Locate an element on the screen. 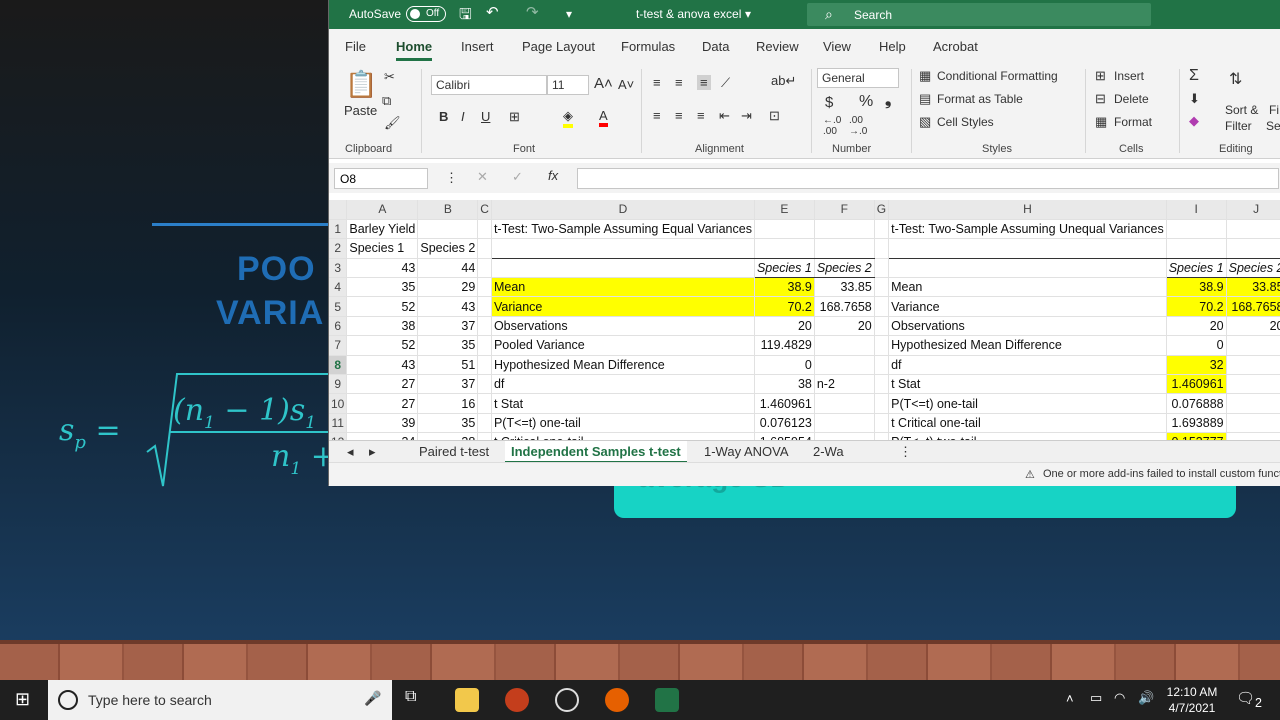  italic-icon: I is located at coordinates (463, 116).